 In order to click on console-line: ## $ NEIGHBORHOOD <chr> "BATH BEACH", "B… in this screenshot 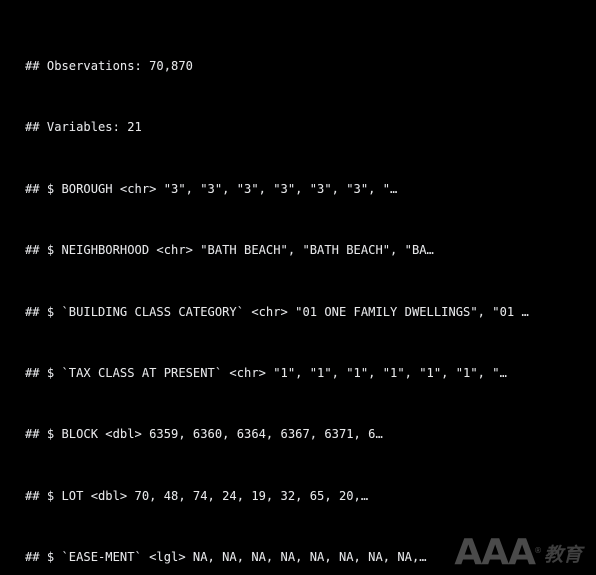, I will do `click(229, 250)`.